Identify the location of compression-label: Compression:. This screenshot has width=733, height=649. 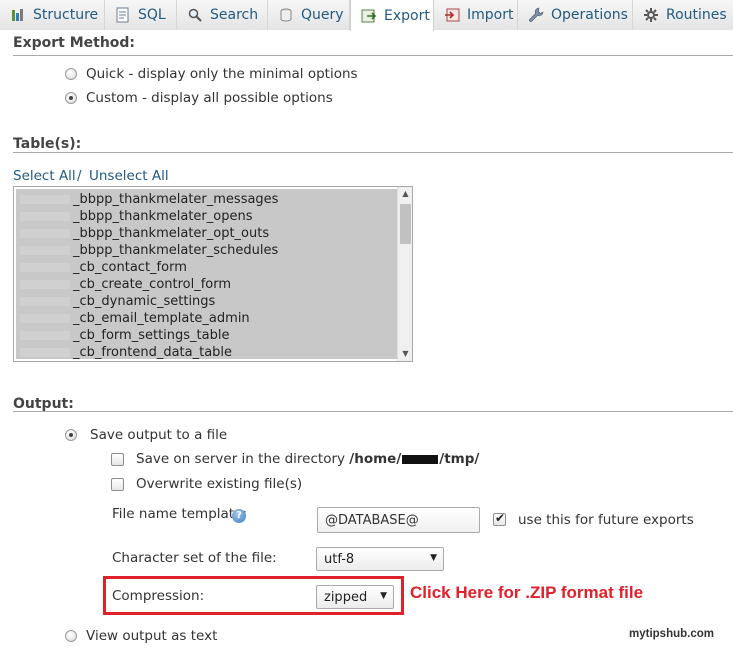
(158, 596).